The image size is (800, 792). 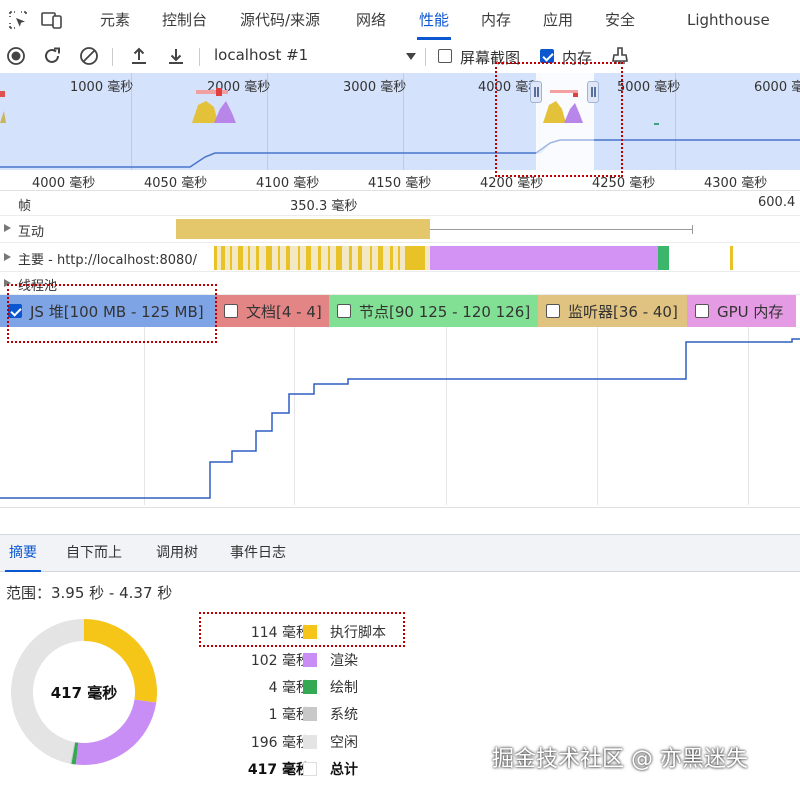 I want to click on interaction-whisker-end, so click(x=692, y=229).